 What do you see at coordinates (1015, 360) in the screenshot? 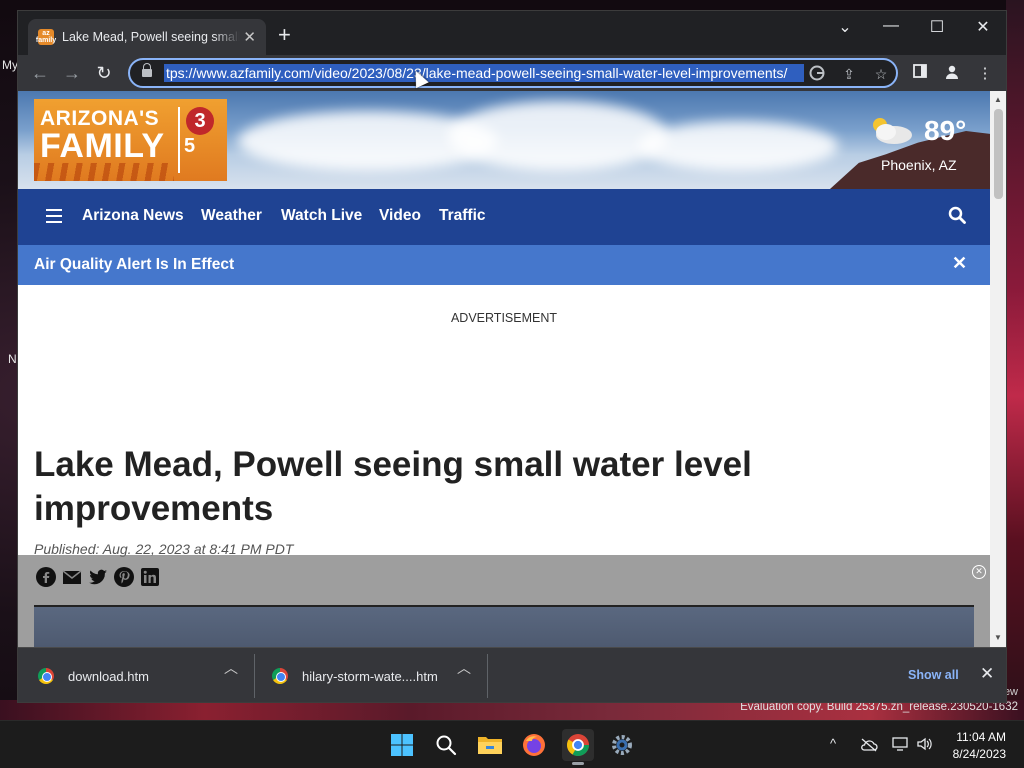
I see `wallpaper-edge-right` at bounding box center [1015, 360].